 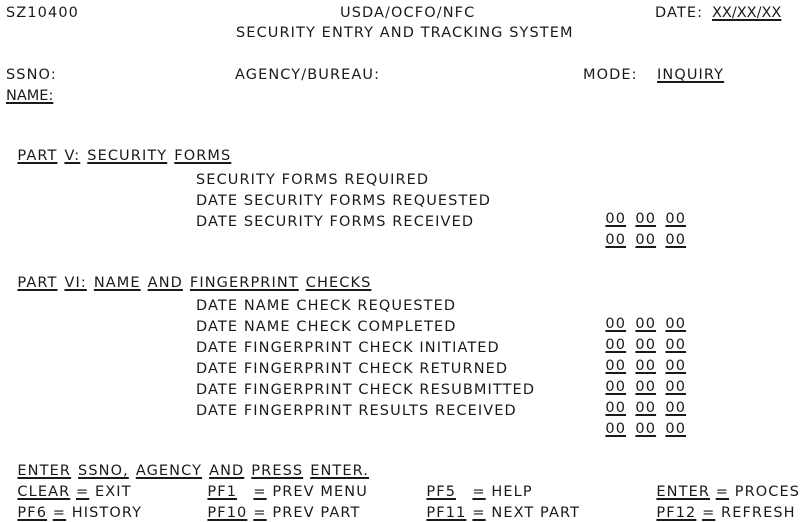 What do you see at coordinates (366, 390) in the screenshot?
I see `row-label: DATE FINGERPRINT CHECK RESUBMITTED` at bounding box center [366, 390].